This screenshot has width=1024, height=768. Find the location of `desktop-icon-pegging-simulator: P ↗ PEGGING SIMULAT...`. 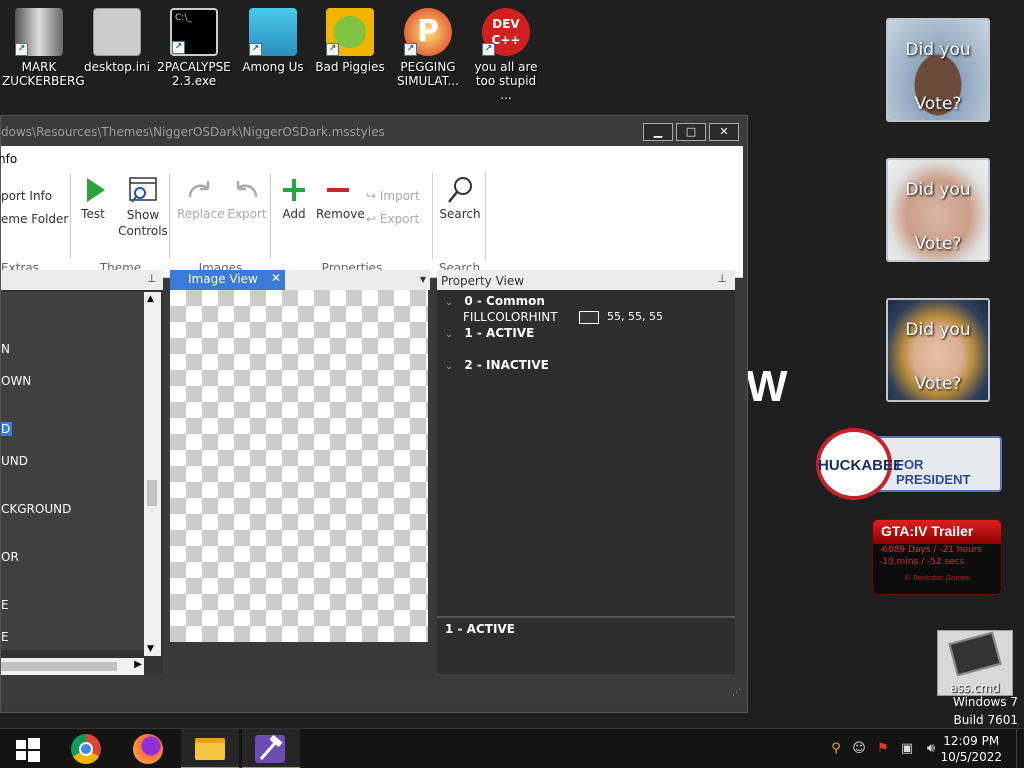

desktop-icon-pegging-simulator: P ↗ PEGGING SIMULAT... is located at coordinates (428, 45).